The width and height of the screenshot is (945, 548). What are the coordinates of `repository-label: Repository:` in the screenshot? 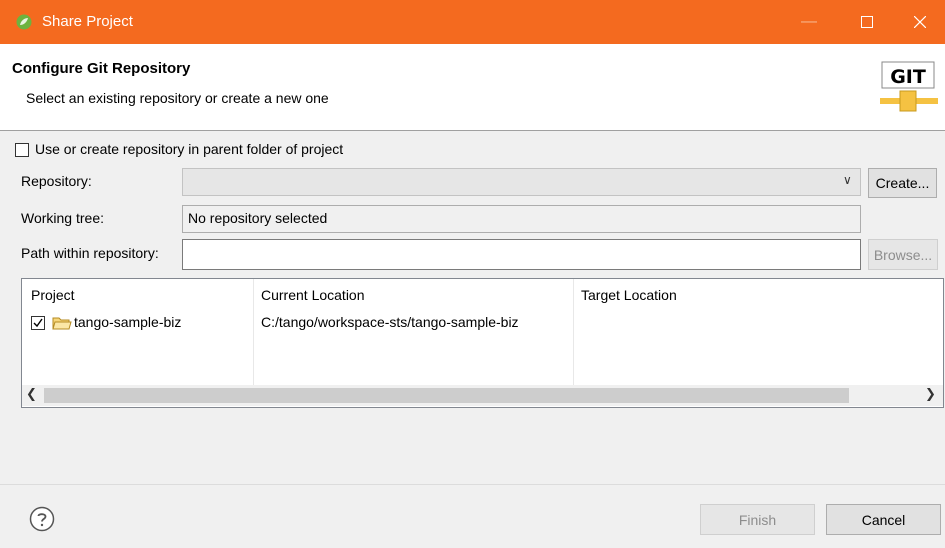 It's located at (56, 181).